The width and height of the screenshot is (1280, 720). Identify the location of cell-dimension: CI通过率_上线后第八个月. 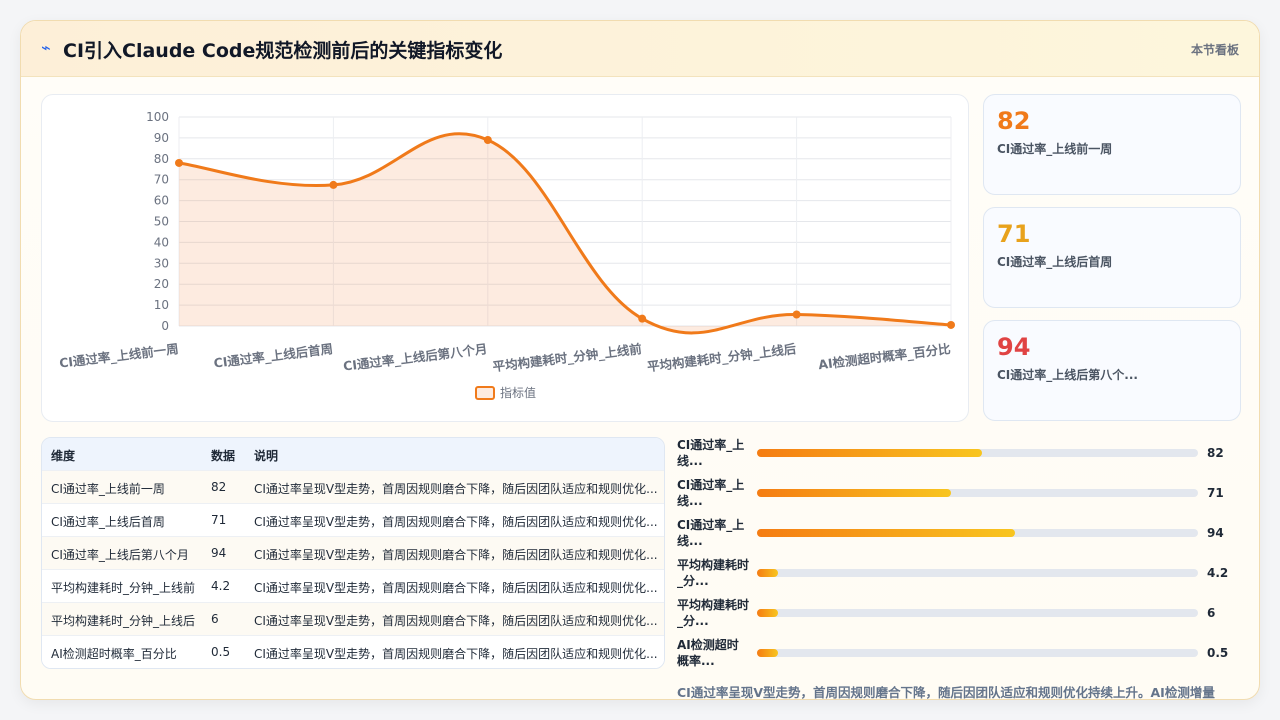
(120, 555).